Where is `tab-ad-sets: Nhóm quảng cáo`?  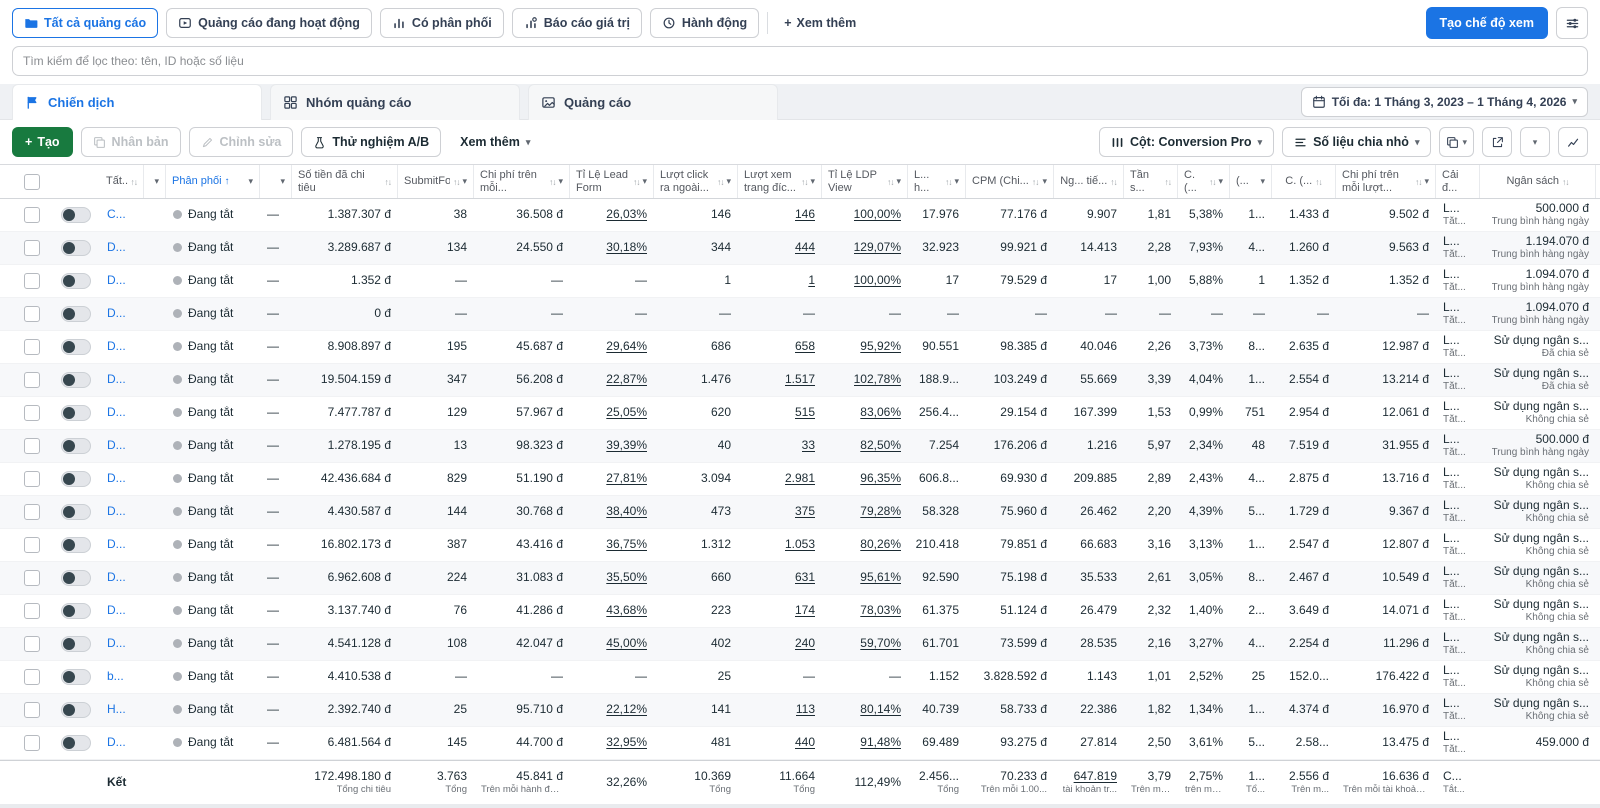 tab-ad-sets: Nhóm quảng cáo is located at coordinates (395, 101).